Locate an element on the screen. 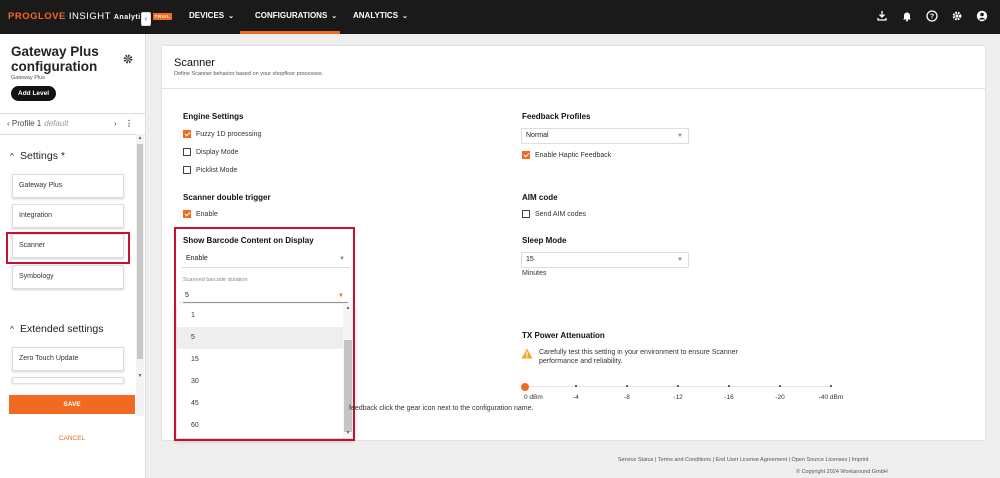  sidebar-item-partial is located at coordinates (68, 380).